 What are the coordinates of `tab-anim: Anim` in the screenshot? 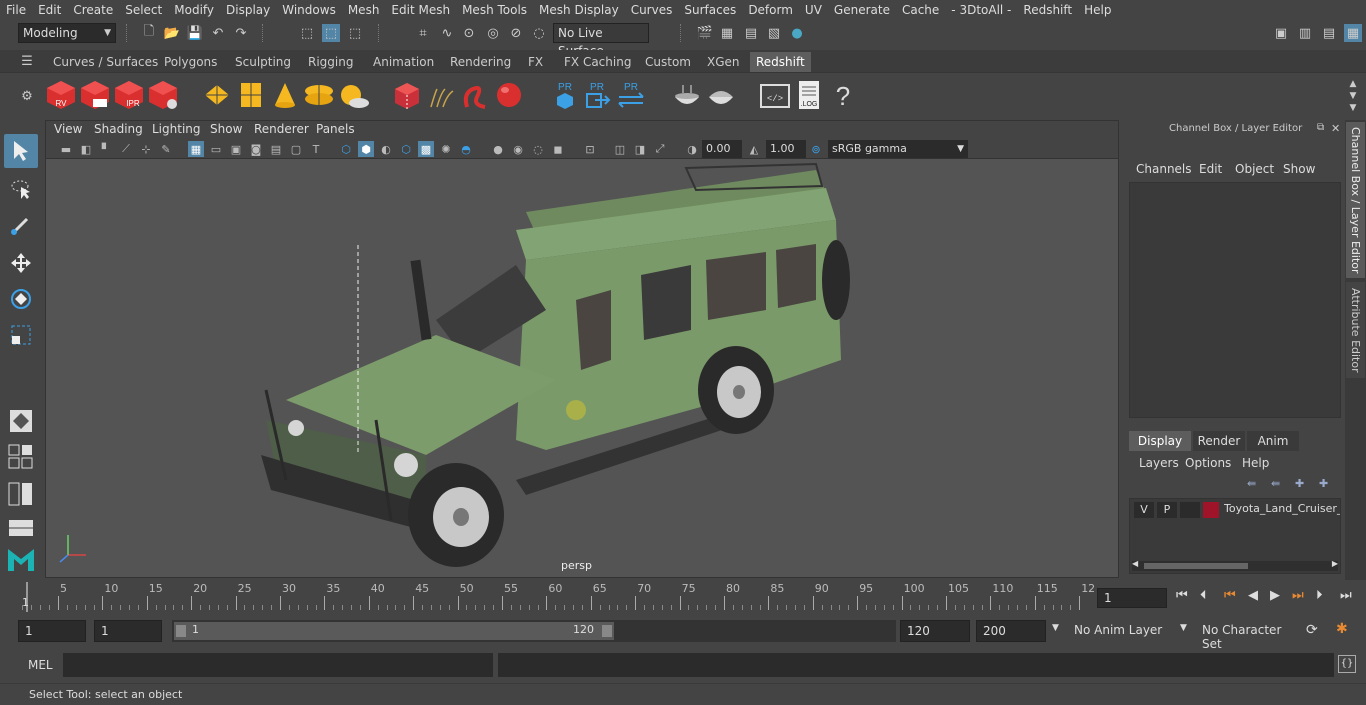 It's located at (1273, 441).